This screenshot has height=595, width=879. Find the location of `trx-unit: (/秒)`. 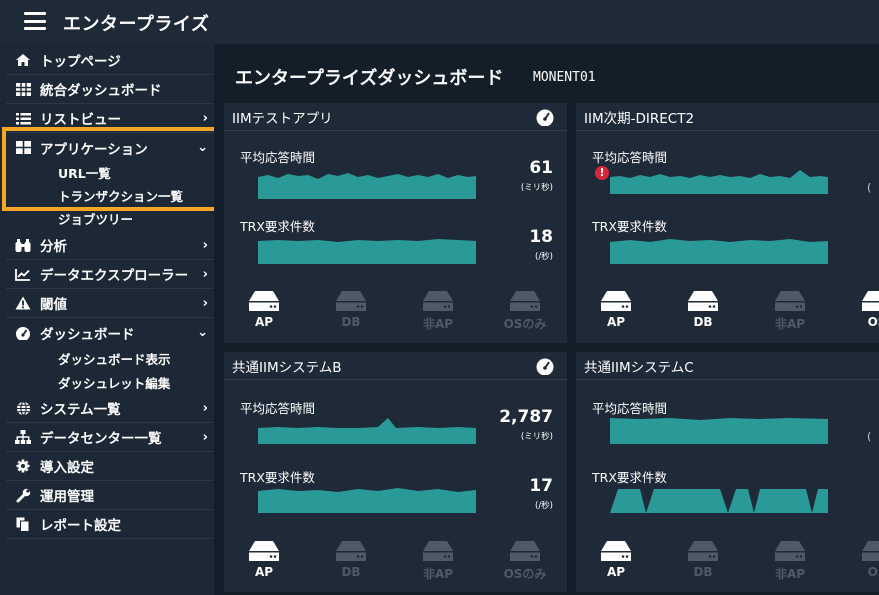

trx-unit: (/秒) is located at coordinates (544, 506).